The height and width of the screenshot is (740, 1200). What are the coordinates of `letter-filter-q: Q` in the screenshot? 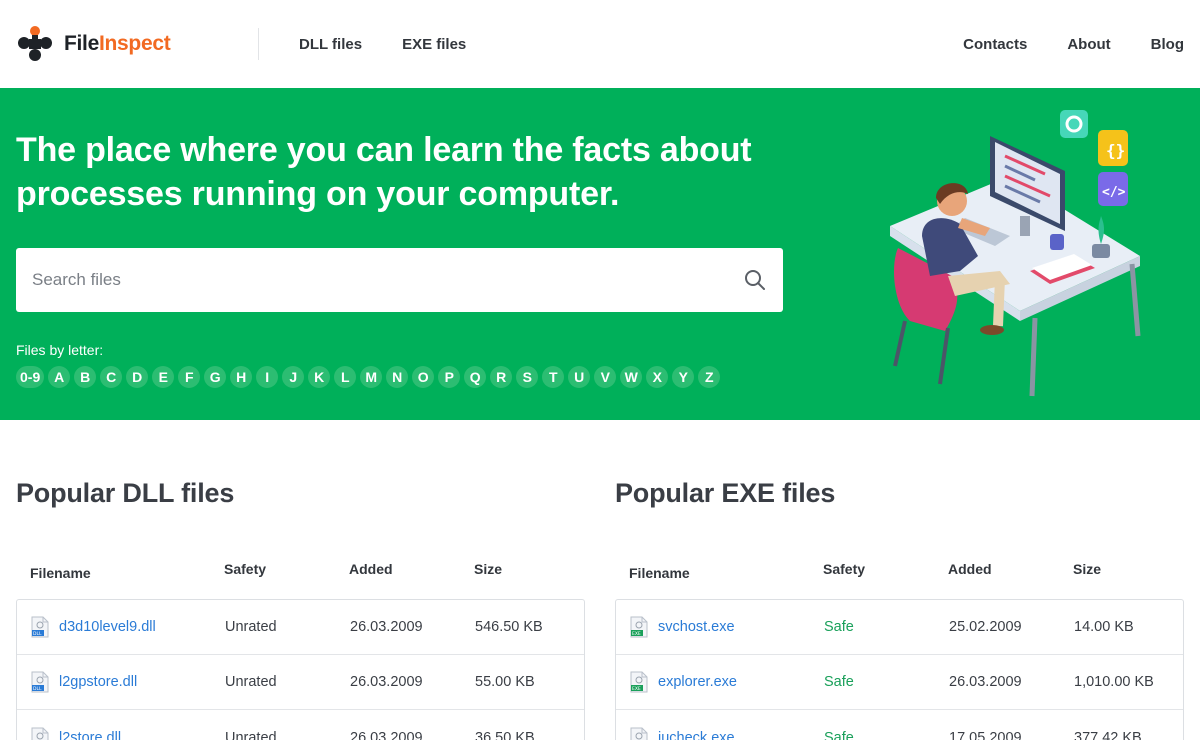 It's located at (475, 377).